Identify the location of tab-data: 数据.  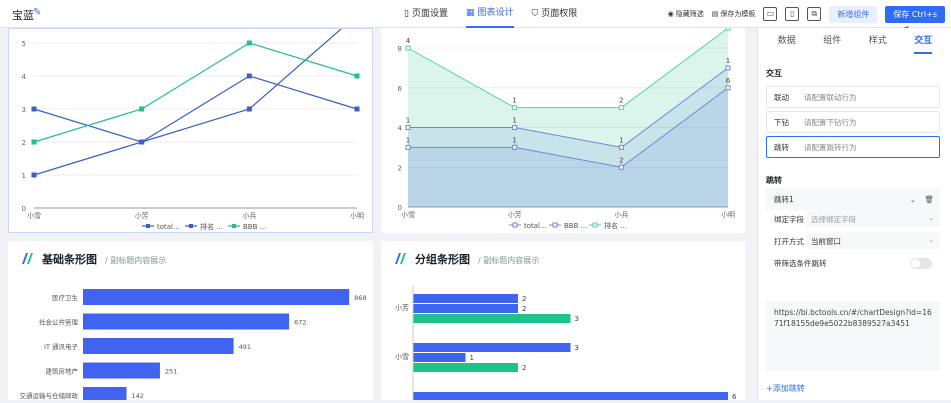
(787, 41).